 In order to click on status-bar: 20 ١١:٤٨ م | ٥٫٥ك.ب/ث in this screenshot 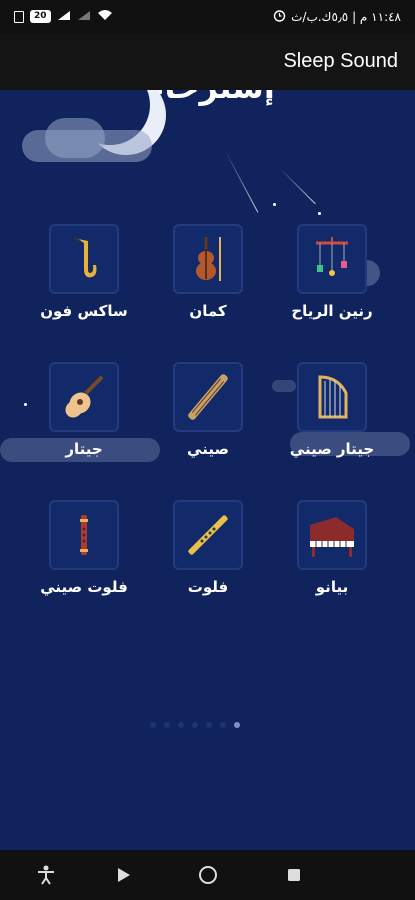, I will do `click(207, 17)`.